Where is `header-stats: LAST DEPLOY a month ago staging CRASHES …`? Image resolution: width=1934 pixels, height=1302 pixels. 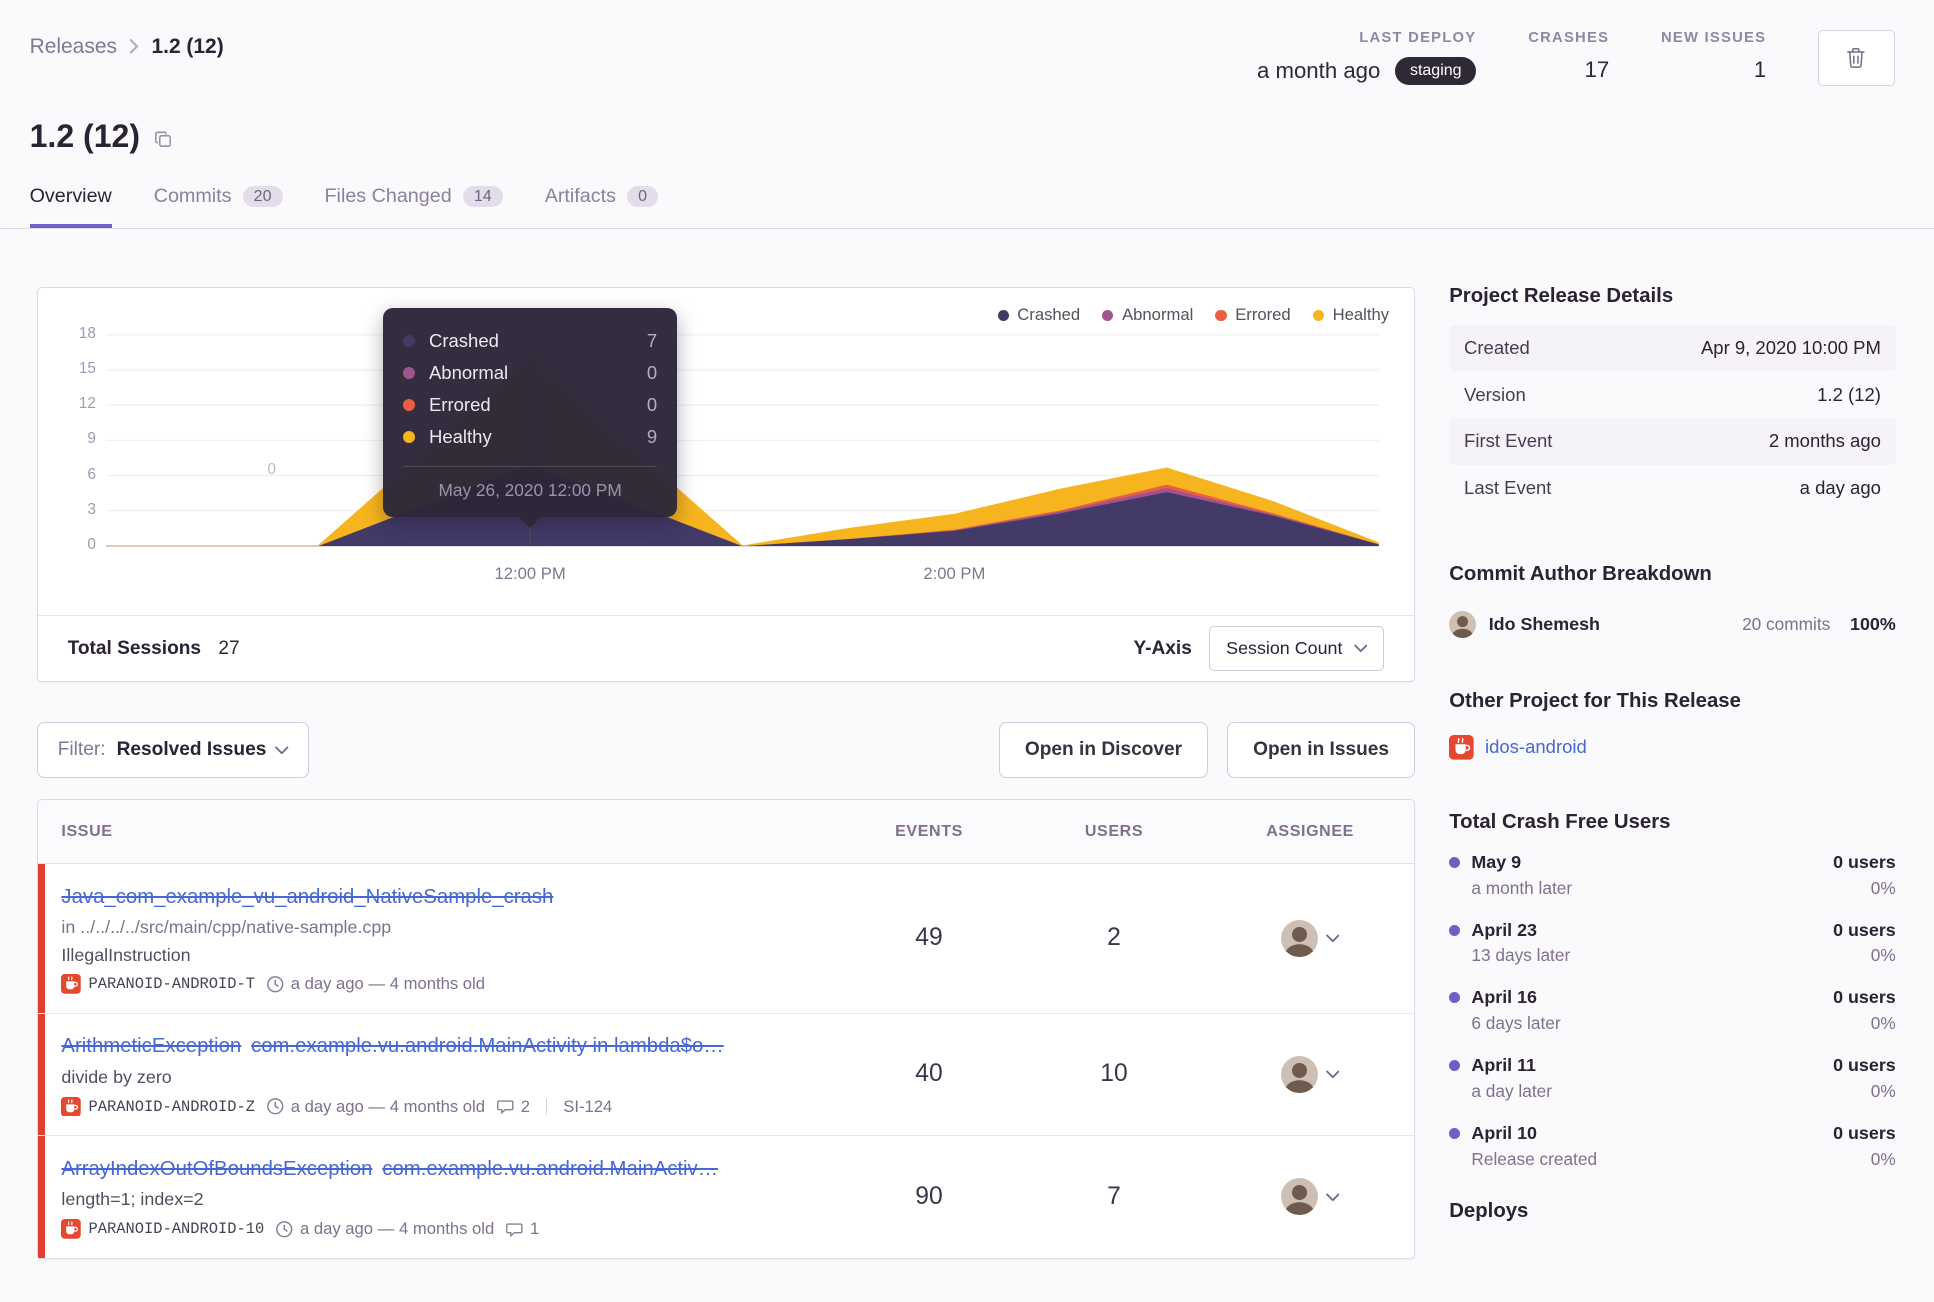
header-stats: LAST DEPLOY a month ago staging CRASHES … is located at coordinates (1576, 58).